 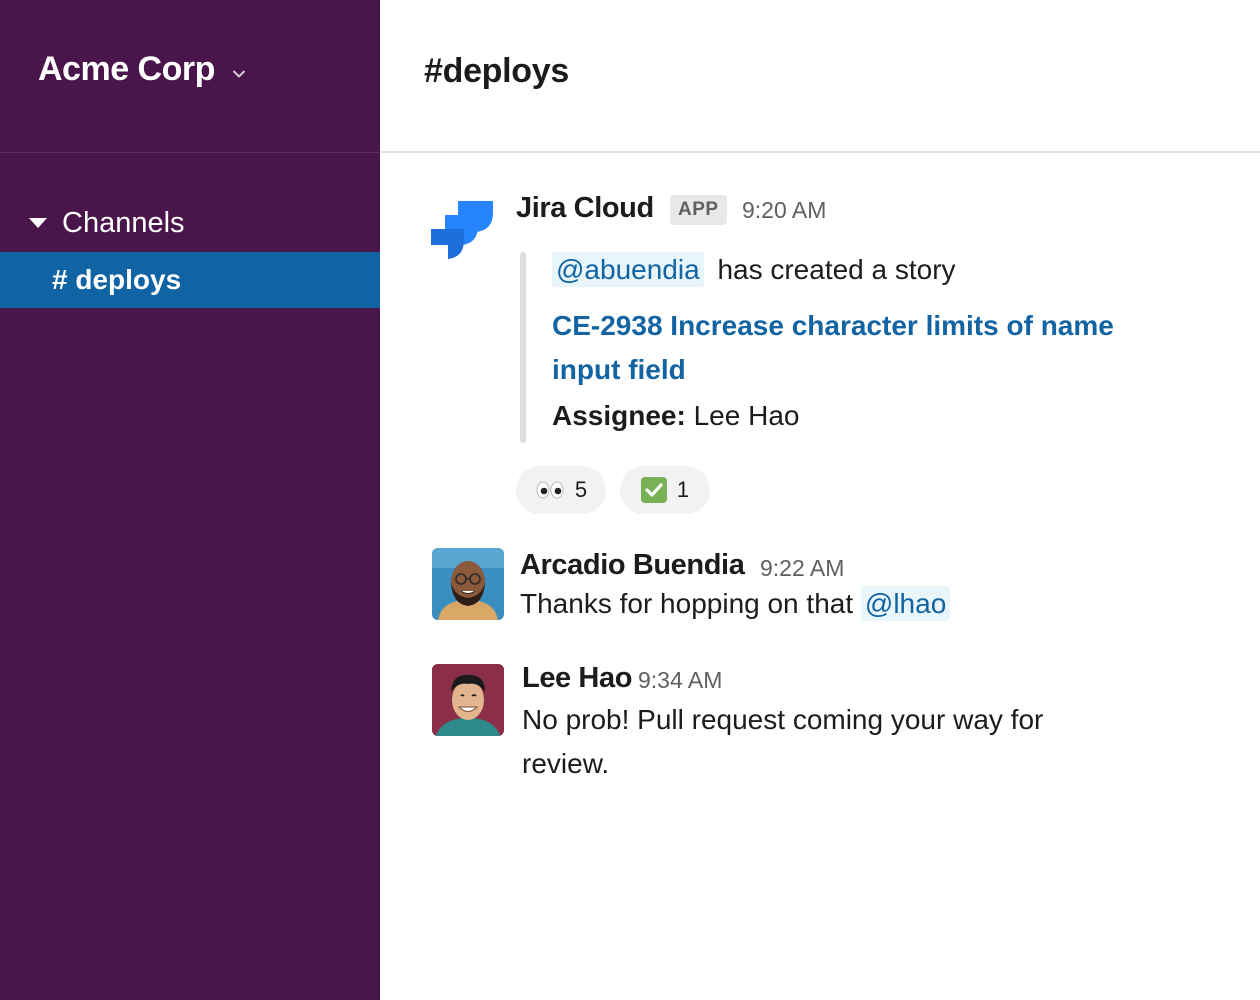 What do you see at coordinates (905, 603) in the screenshot?
I see `user-mention: @lhao` at bounding box center [905, 603].